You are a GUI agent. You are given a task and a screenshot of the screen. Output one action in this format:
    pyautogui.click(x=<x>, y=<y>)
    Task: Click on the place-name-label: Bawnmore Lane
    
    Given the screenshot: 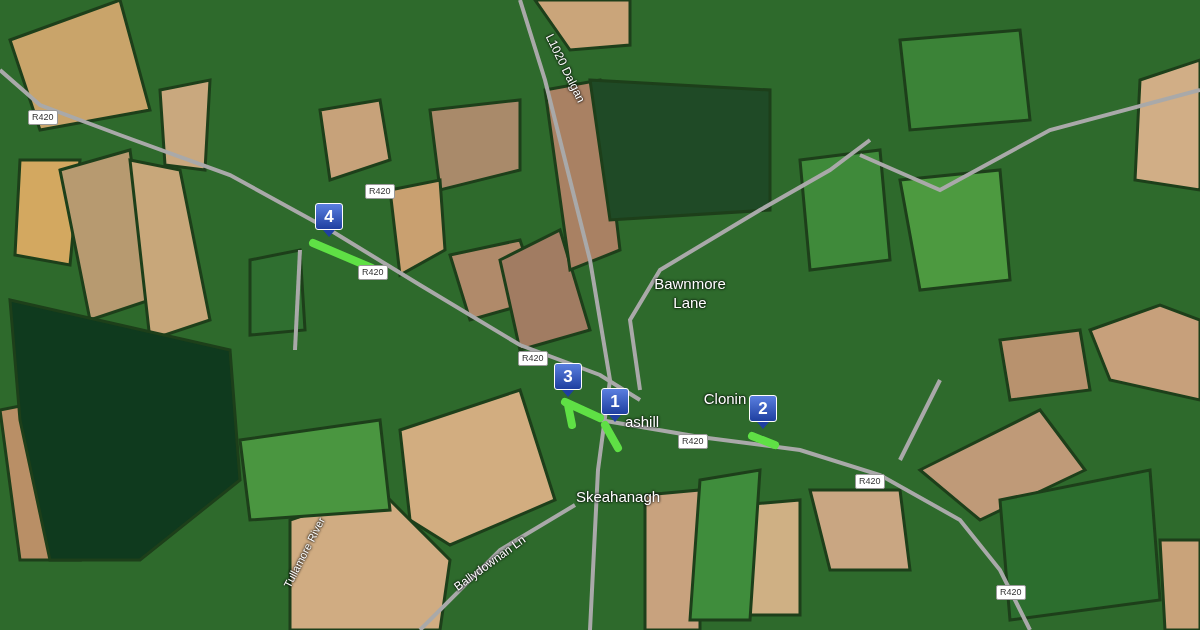 What is the action you would take?
    pyautogui.click(x=690, y=294)
    